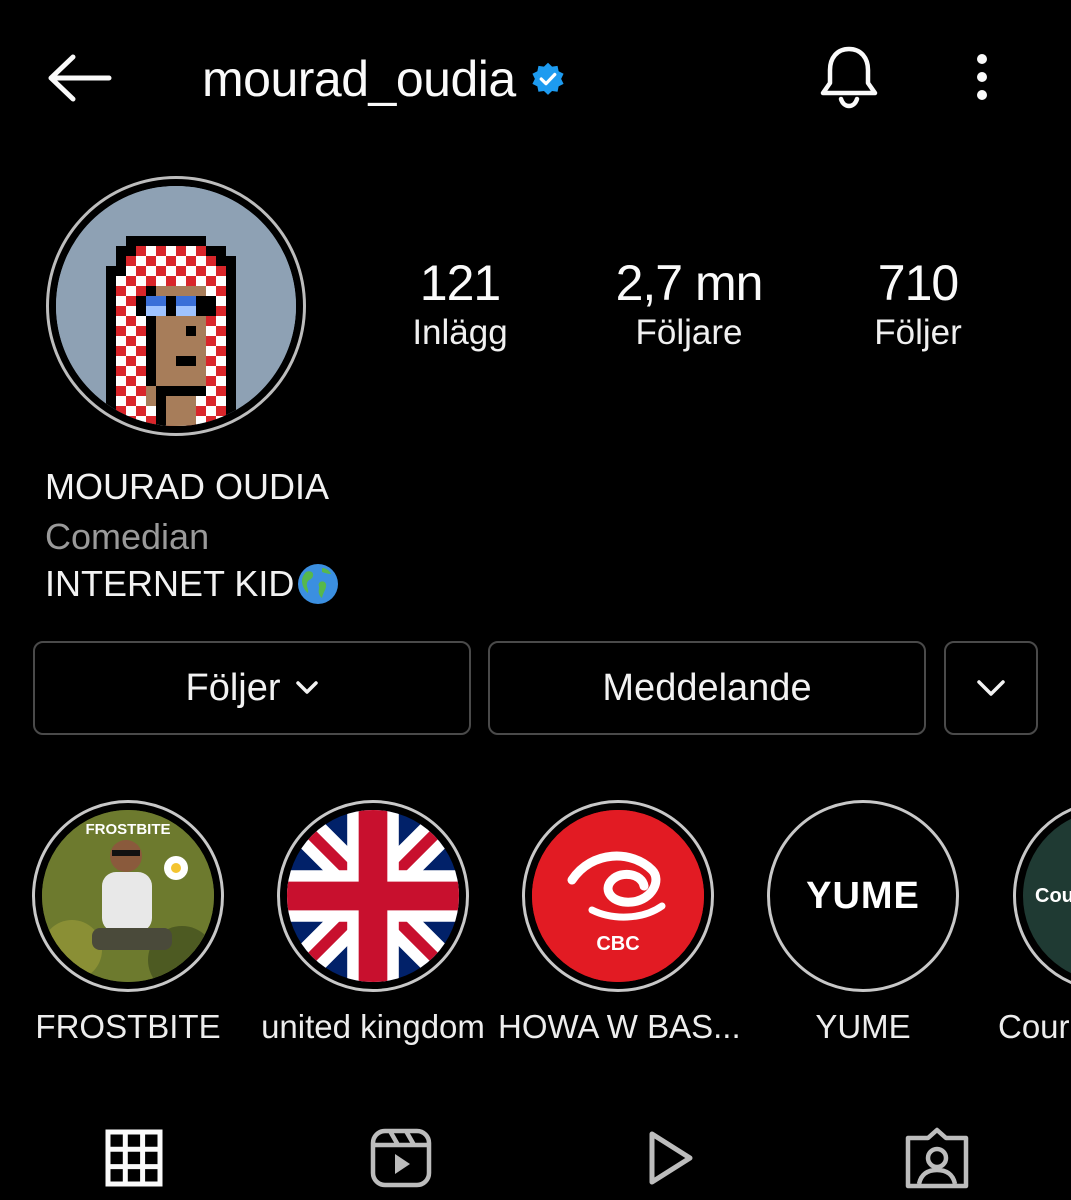 This screenshot has height=1200, width=1071. I want to click on highlight-frostbite: FROSTBITE FROSTBITE, so click(128, 923).